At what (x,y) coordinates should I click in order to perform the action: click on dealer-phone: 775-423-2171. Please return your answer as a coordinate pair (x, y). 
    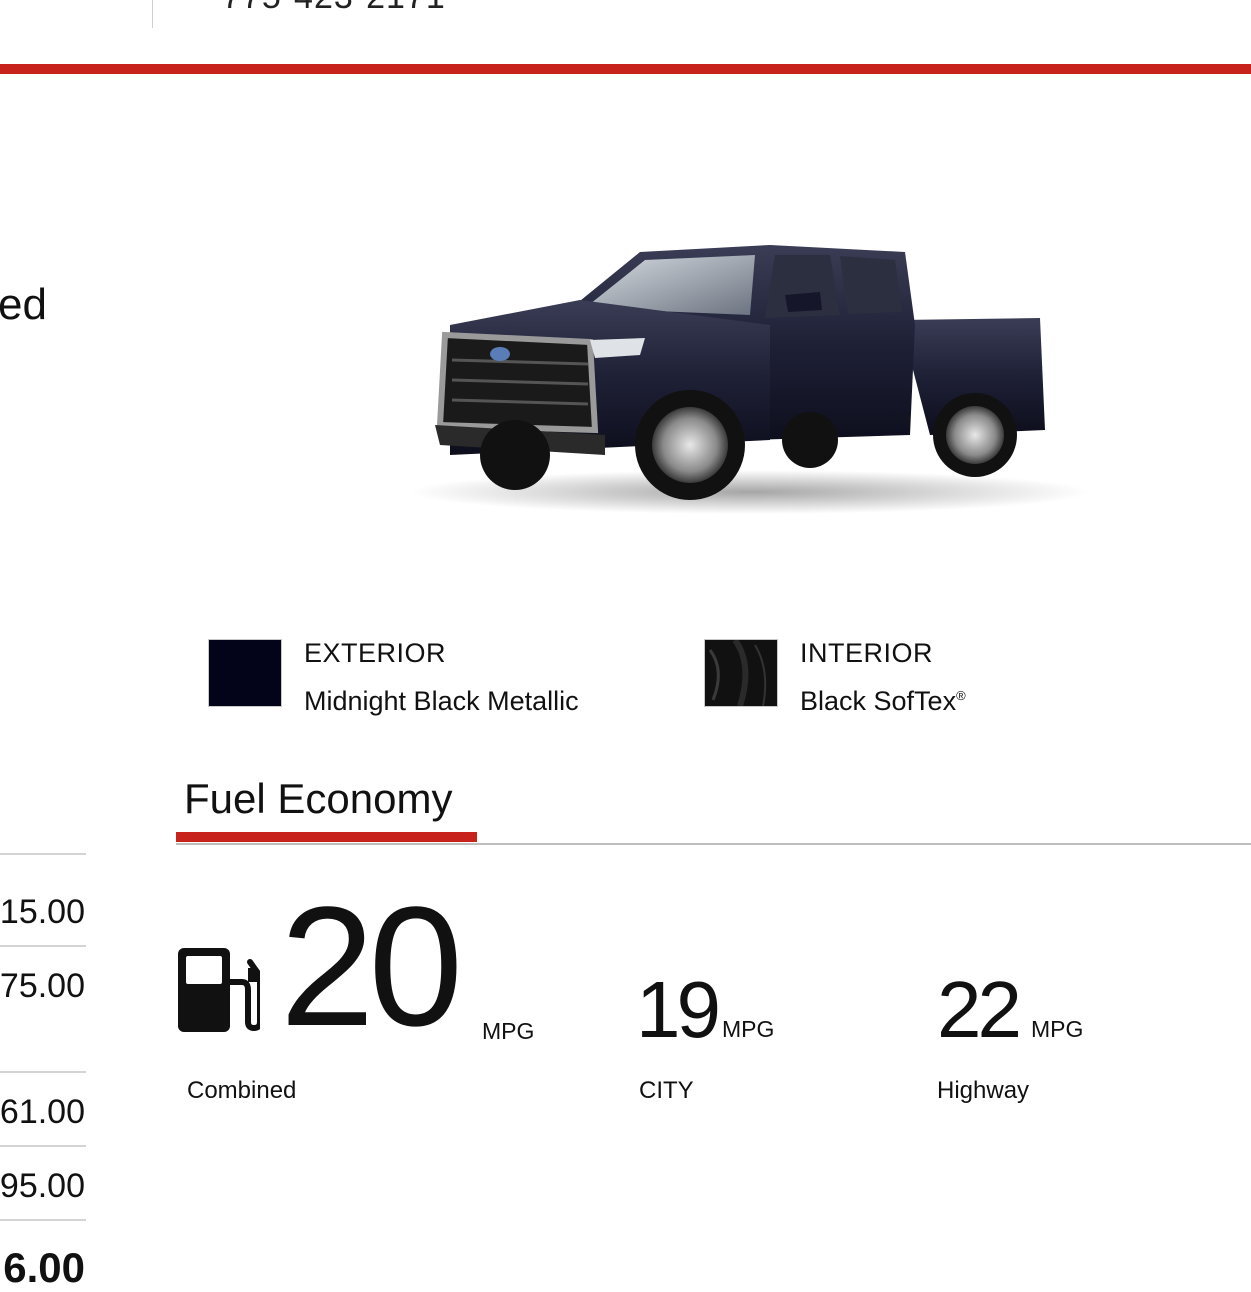
    Looking at the image, I should click on (334, 8).